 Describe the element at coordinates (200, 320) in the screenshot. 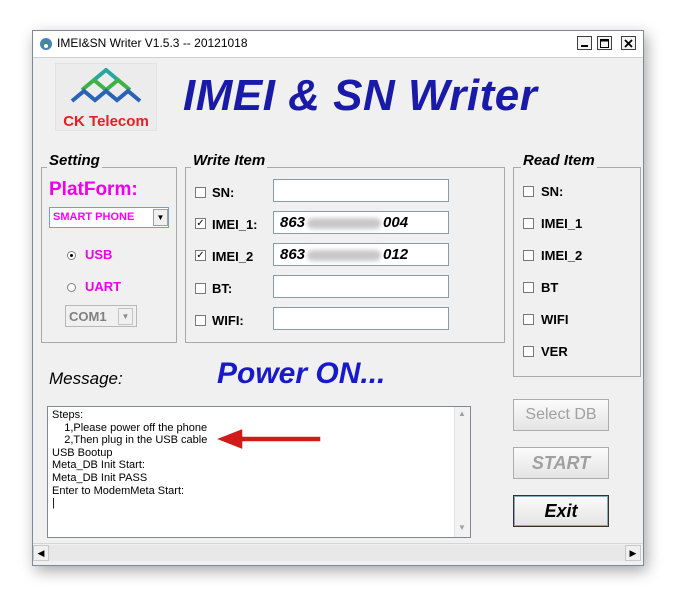

I see `write-wifi-checkbox` at that location.